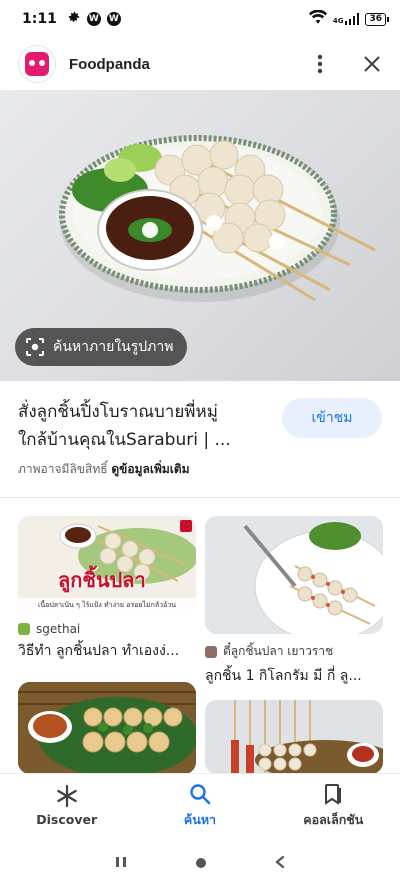 Image resolution: width=400 pixels, height=889 pixels. I want to click on close-button, so click(372, 64).